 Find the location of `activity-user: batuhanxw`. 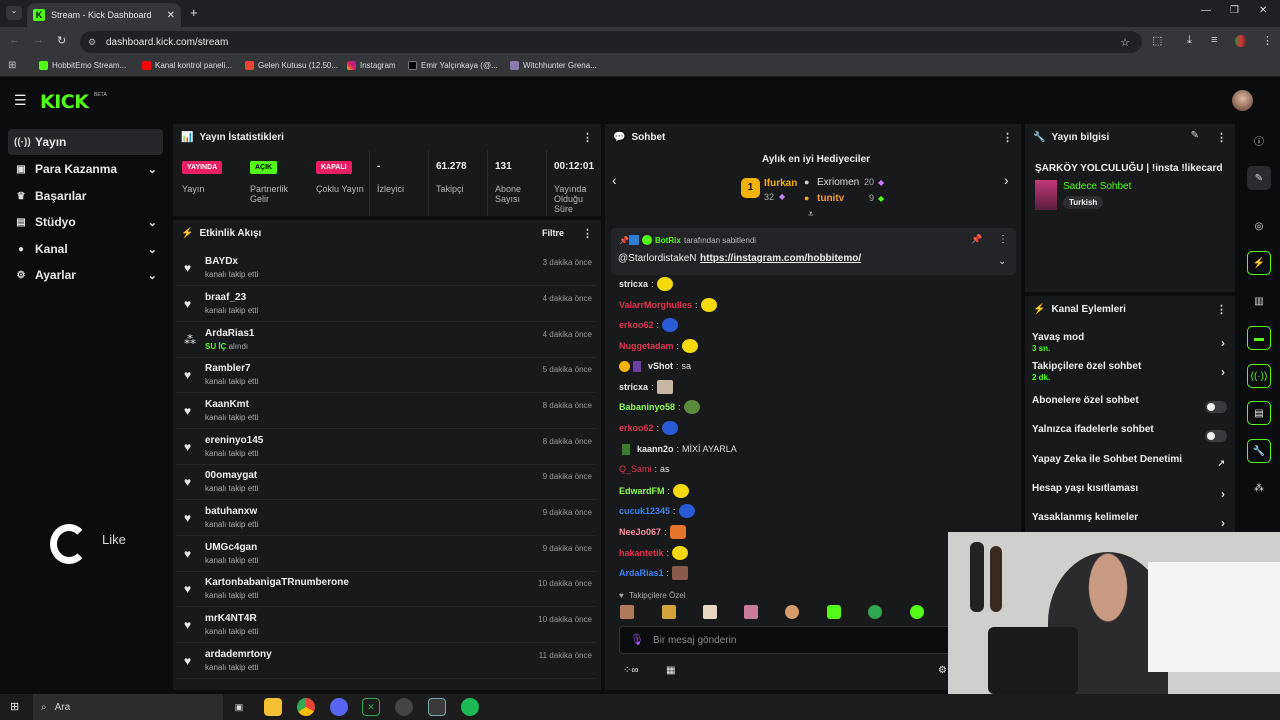

activity-user: batuhanxw is located at coordinates (231, 511).